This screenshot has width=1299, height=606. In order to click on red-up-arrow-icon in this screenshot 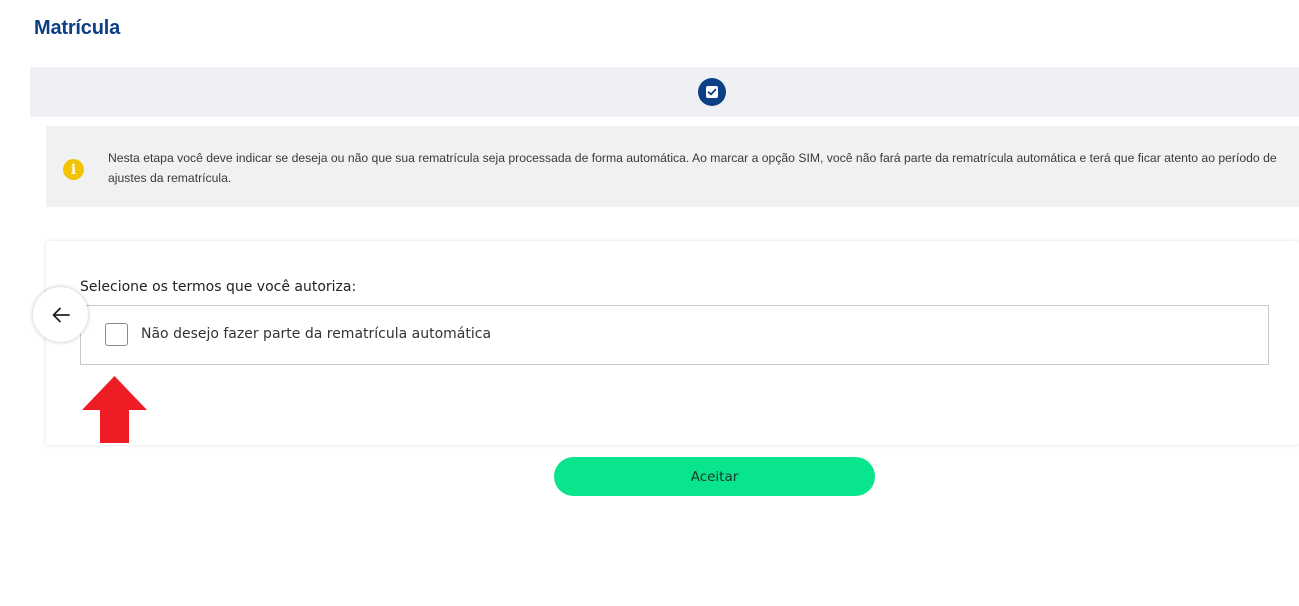, I will do `click(114, 409)`.